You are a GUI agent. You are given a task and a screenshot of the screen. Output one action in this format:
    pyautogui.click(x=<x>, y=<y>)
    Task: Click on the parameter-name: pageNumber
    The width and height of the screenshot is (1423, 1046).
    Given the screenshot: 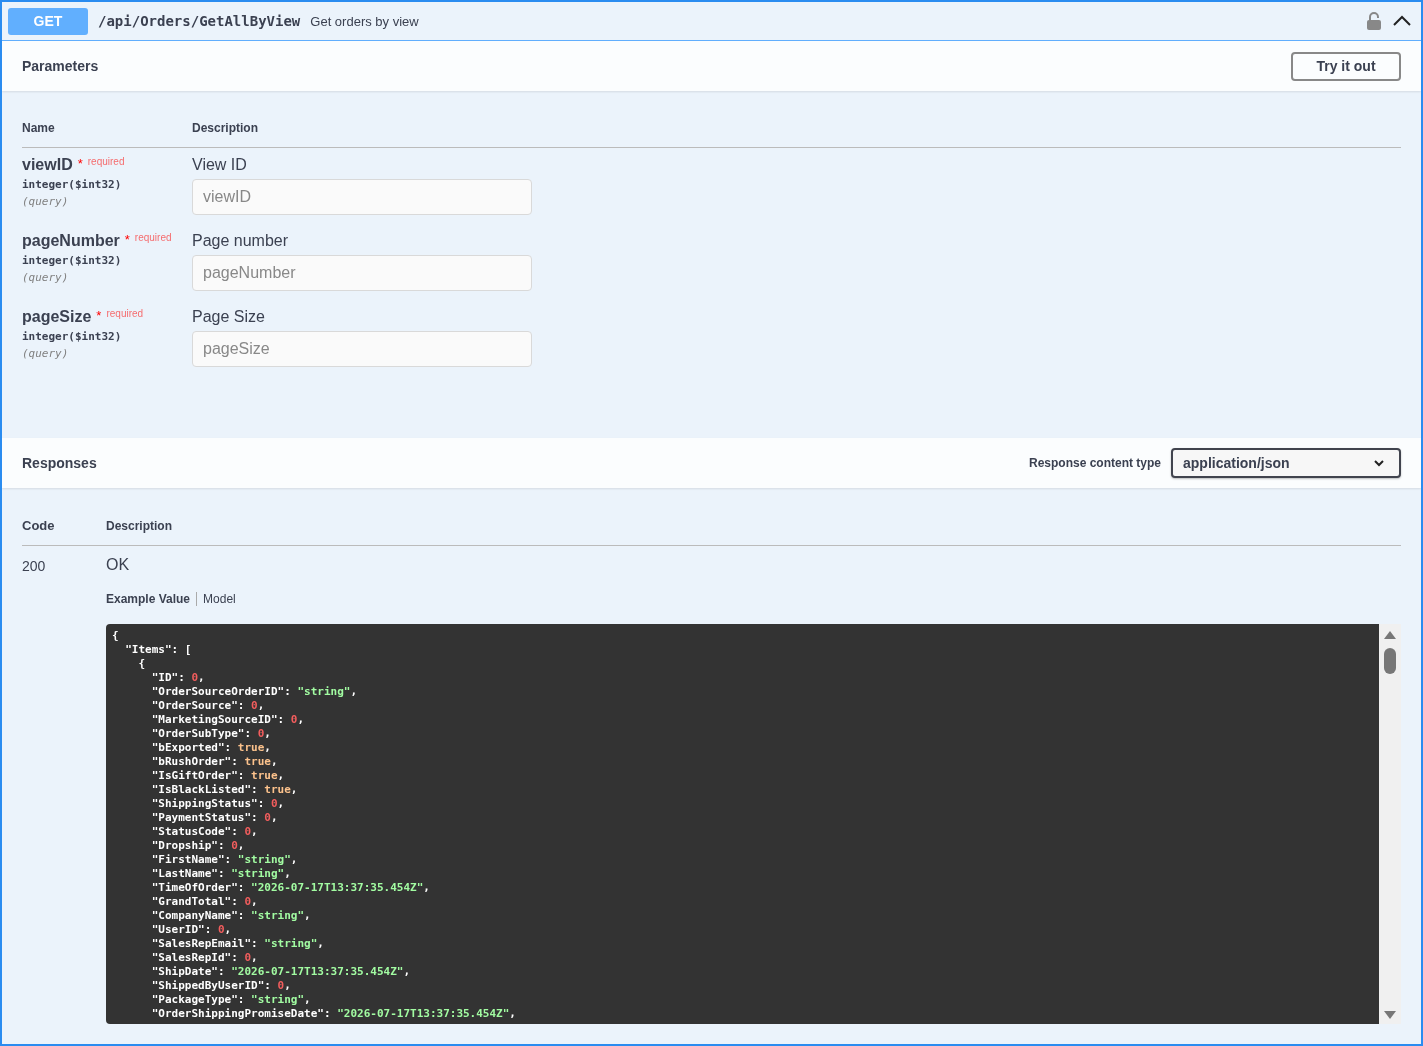 What is the action you would take?
    pyautogui.click(x=71, y=241)
    